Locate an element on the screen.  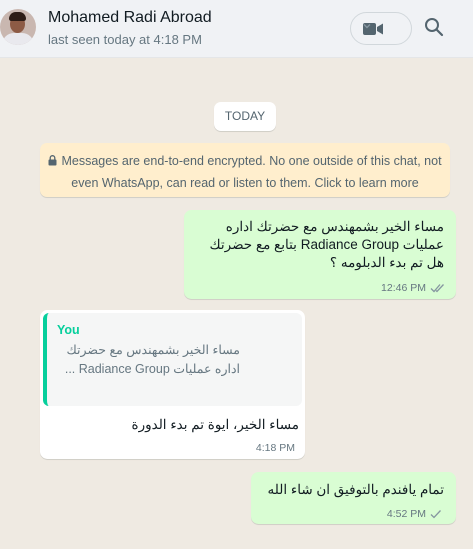
message-meta: 4:52 PM is located at coordinates (414, 514).